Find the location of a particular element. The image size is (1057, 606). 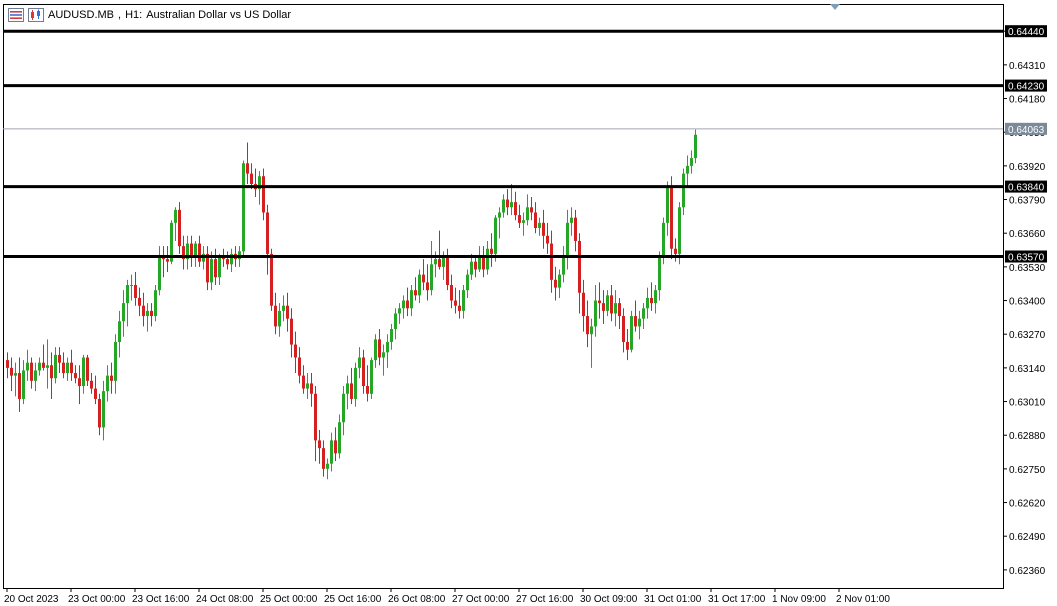

x-axis-tick-label: 30 Oct 09:00 is located at coordinates (609, 599).